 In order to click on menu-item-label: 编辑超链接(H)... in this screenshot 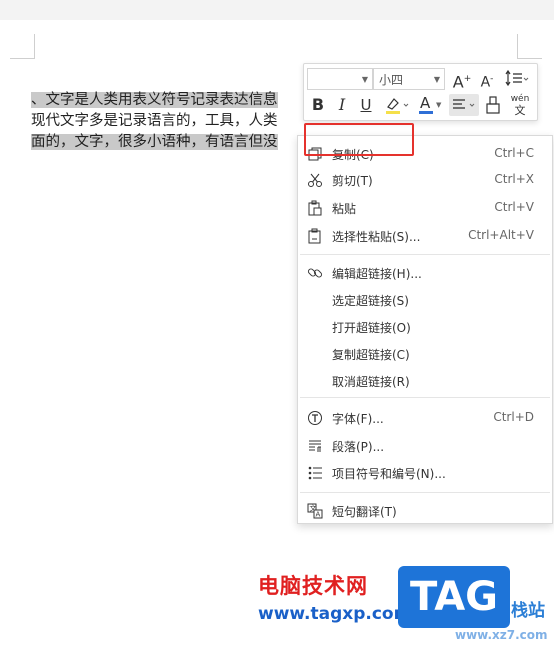, I will do `click(377, 274)`.